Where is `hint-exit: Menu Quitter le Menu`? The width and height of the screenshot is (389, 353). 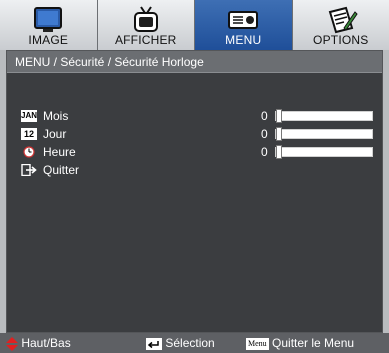 hint-exit: Menu Quitter le Menu is located at coordinates (300, 343).